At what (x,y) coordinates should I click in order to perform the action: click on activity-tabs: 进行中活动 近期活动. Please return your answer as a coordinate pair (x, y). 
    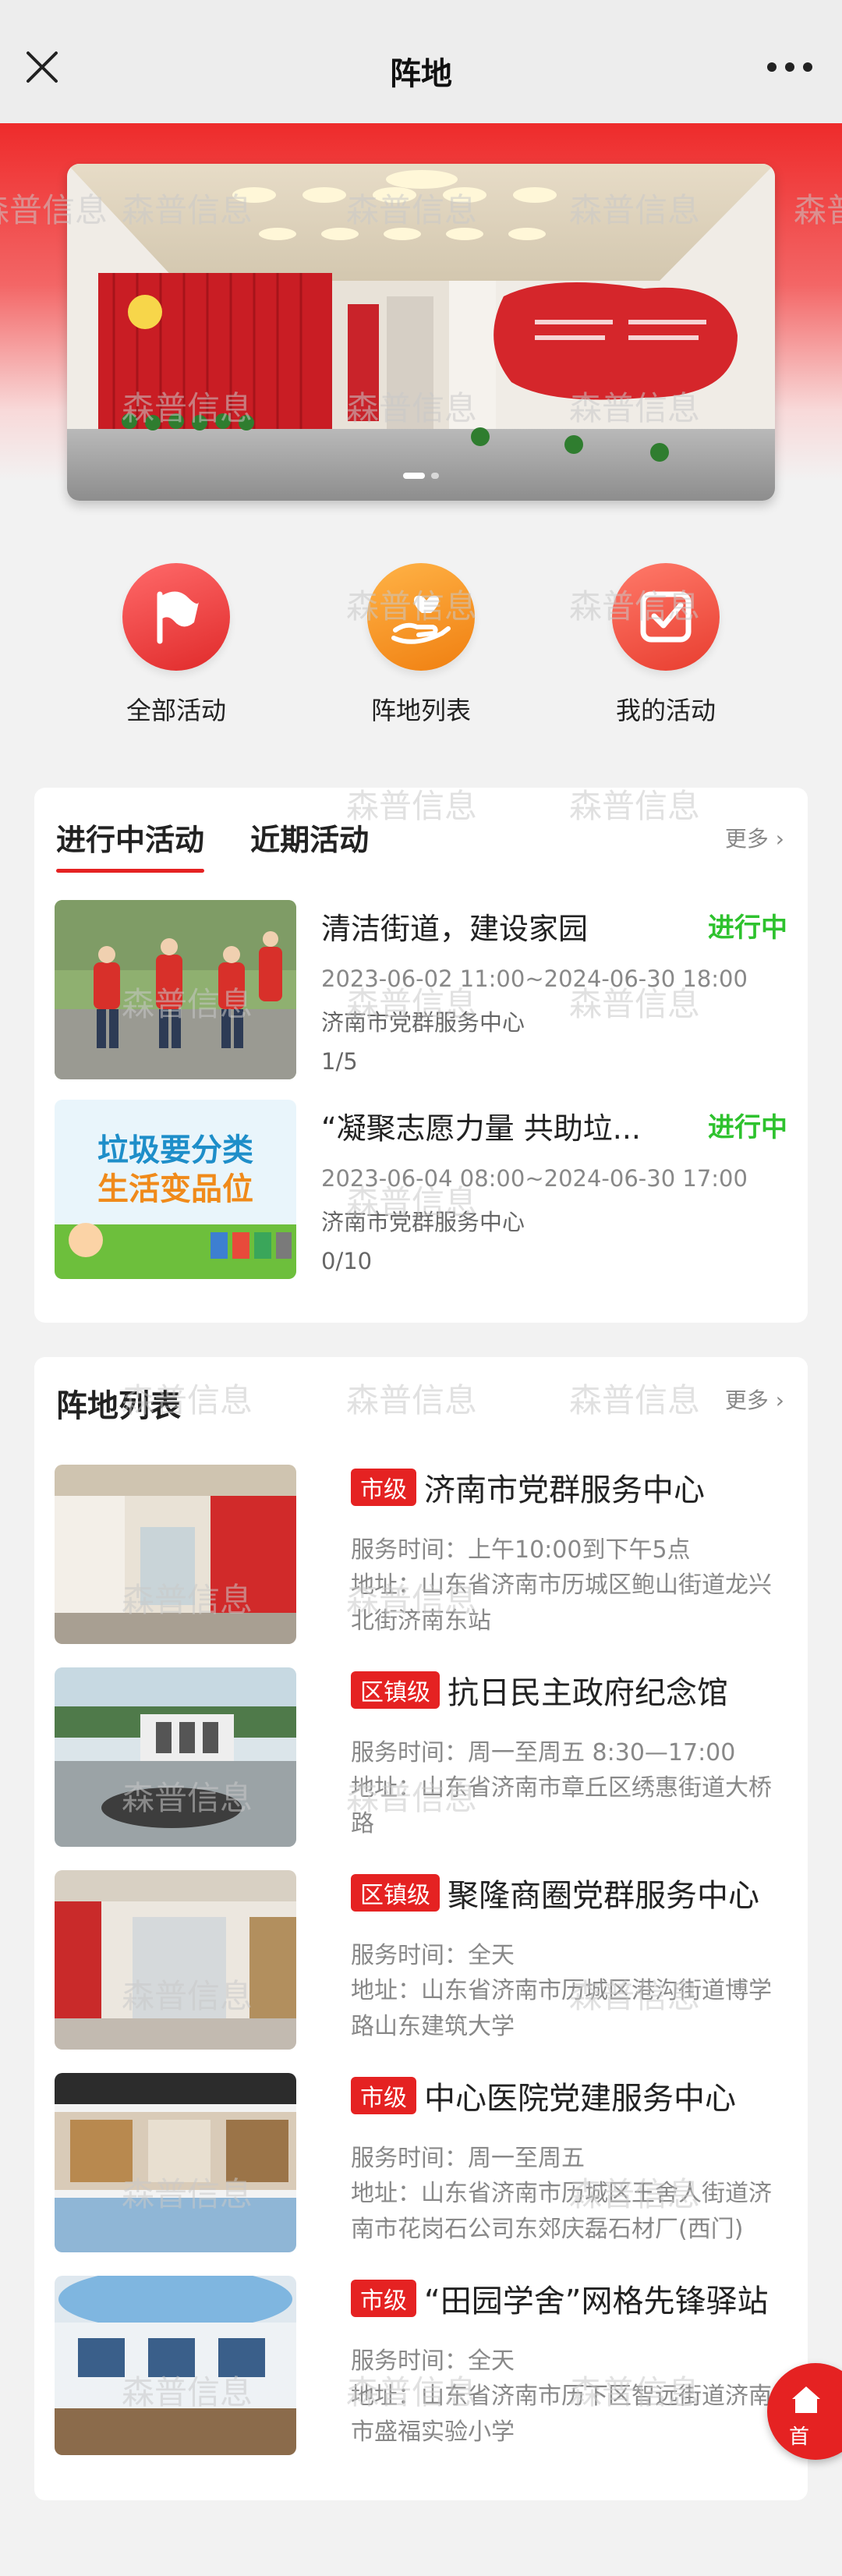
    Looking at the image, I should click on (234, 845).